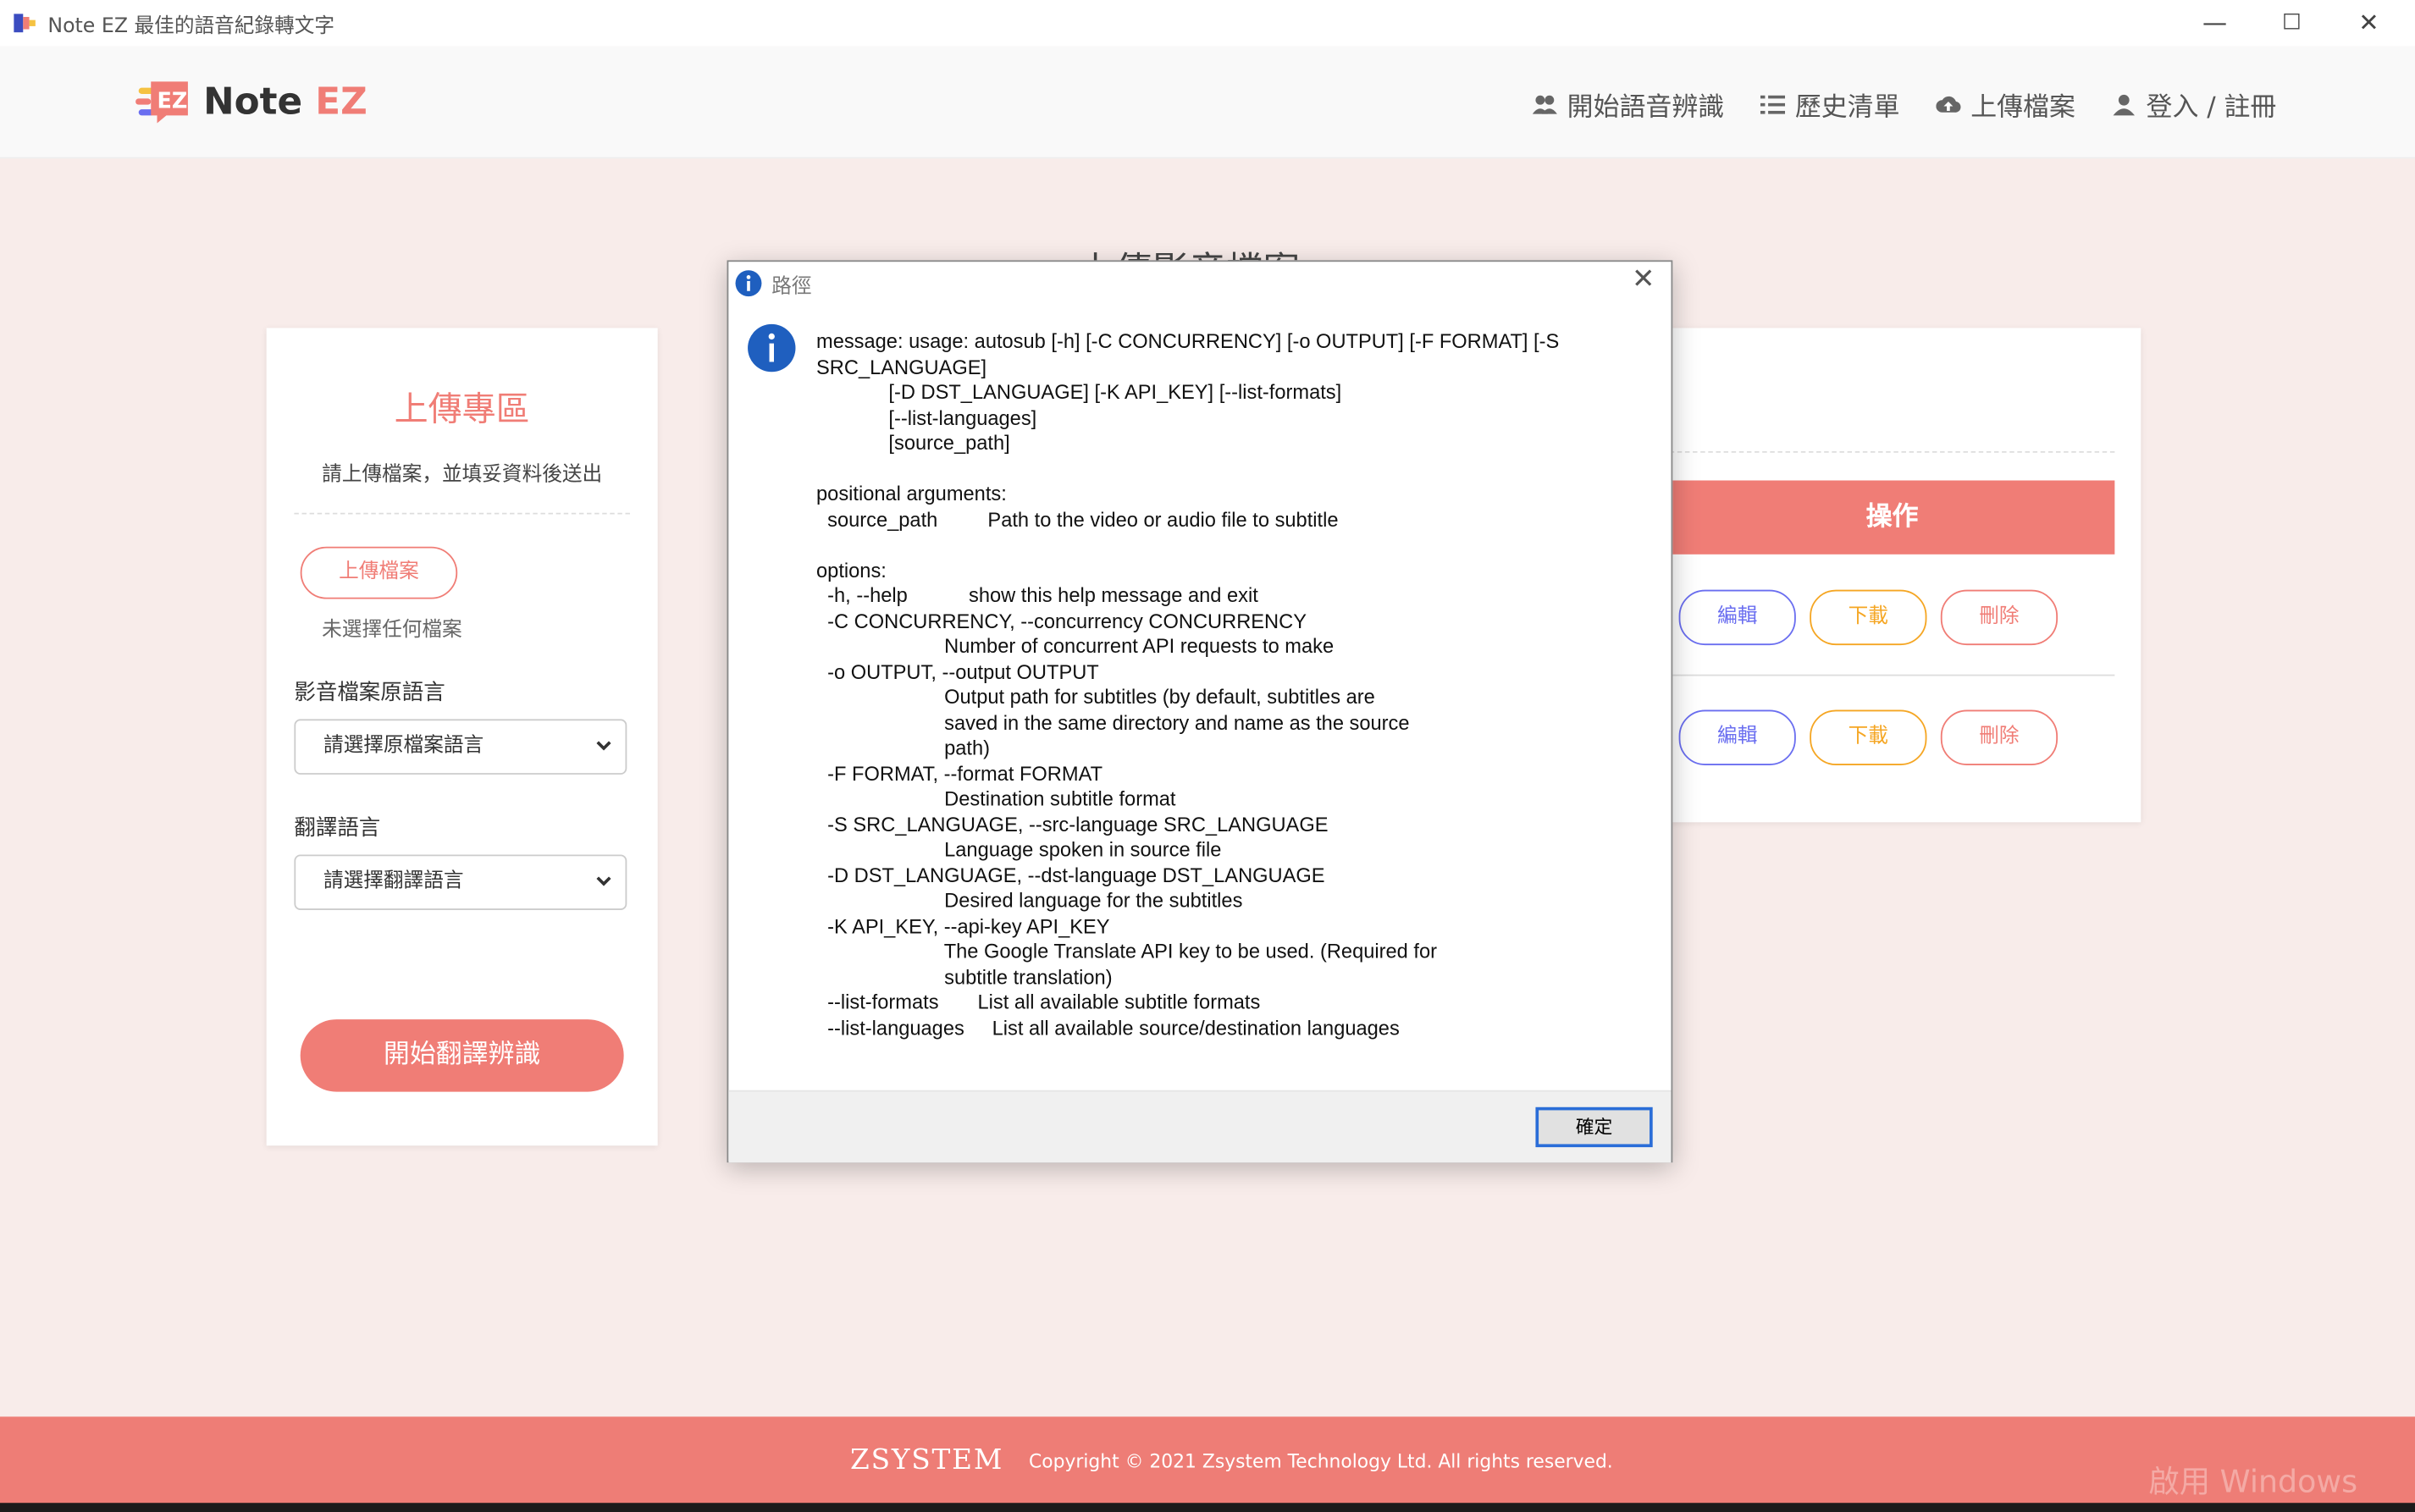  I want to click on window-close-button: ✕, so click(2369, 23).